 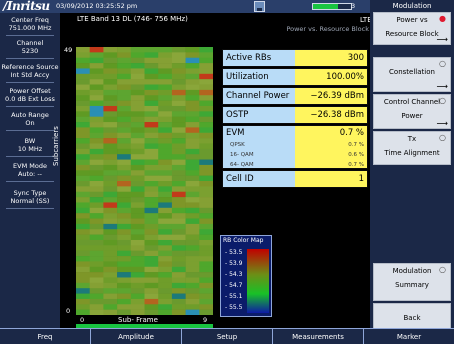 What do you see at coordinates (136, 336) in the screenshot?
I see `menu-button-amplitude: Amplitude` at bounding box center [136, 336].